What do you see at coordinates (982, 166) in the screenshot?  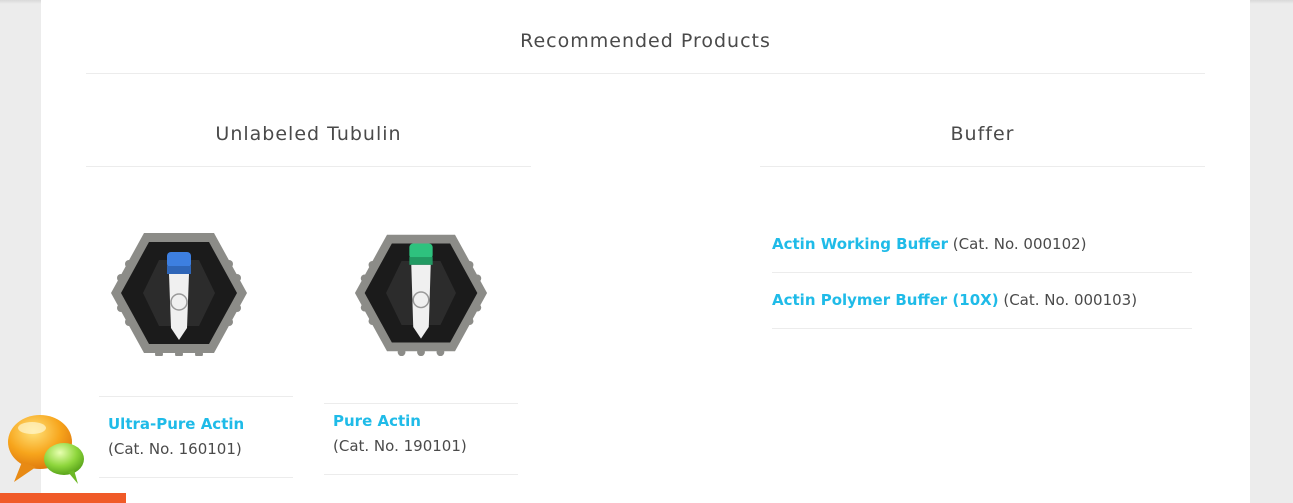 I see `column-divider-right` at bounding box center [982, 166].